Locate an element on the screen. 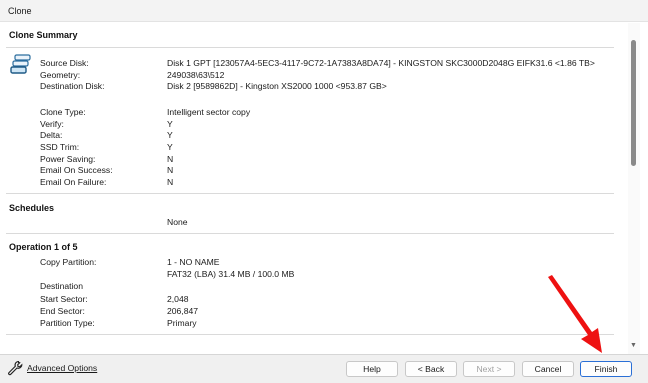  disk-stack-icon is located at coordinates (20, 64).